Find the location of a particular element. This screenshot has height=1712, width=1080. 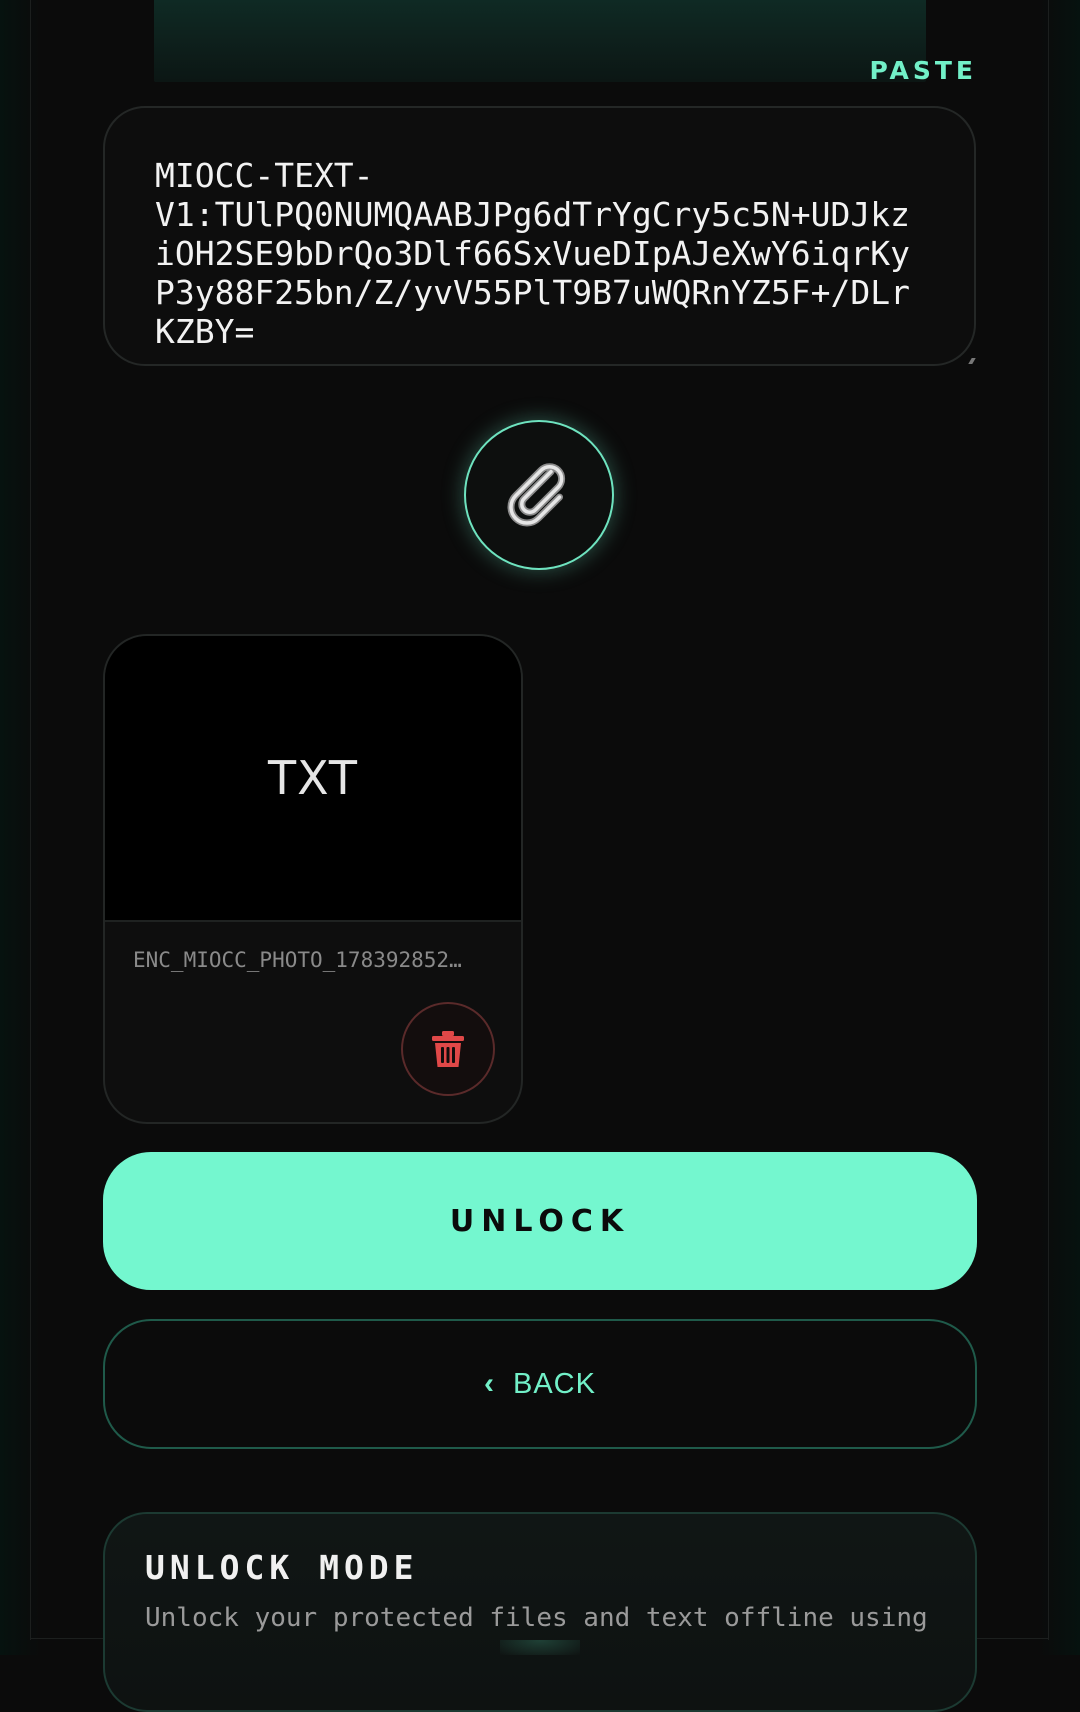

back-button-content: ‹ BACK is located at coordinates (540, 1384).